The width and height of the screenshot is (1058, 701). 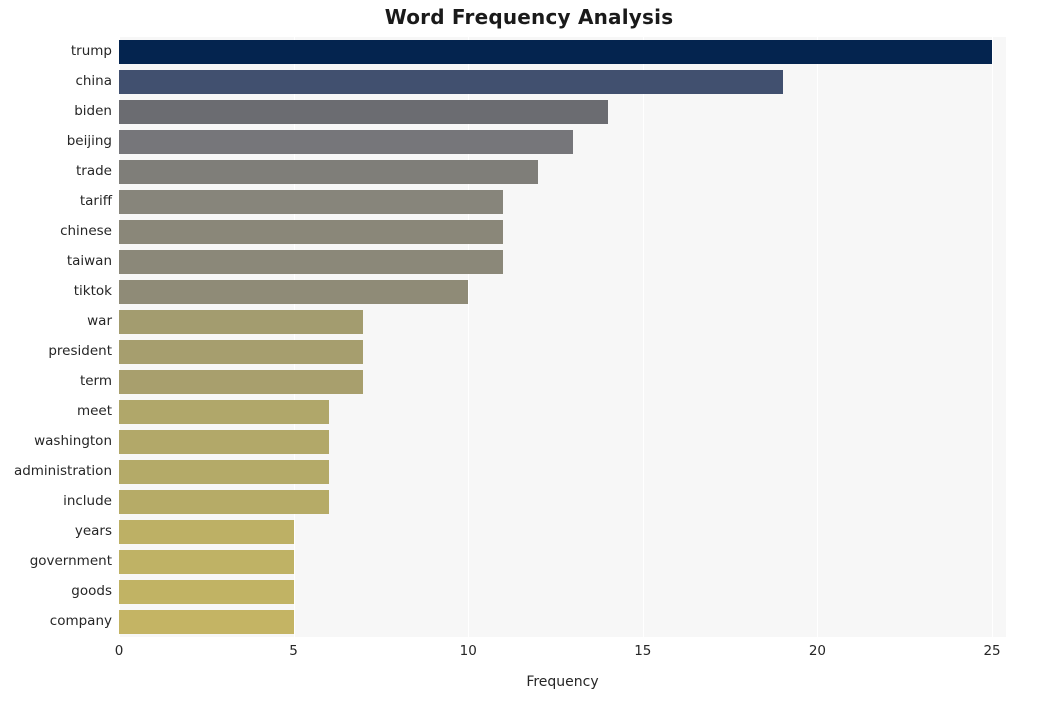 What do you see at coordinates (992, 651) in the screenshot?
I see `x-tick-label-25: 25` at bounding box center [992, 651].